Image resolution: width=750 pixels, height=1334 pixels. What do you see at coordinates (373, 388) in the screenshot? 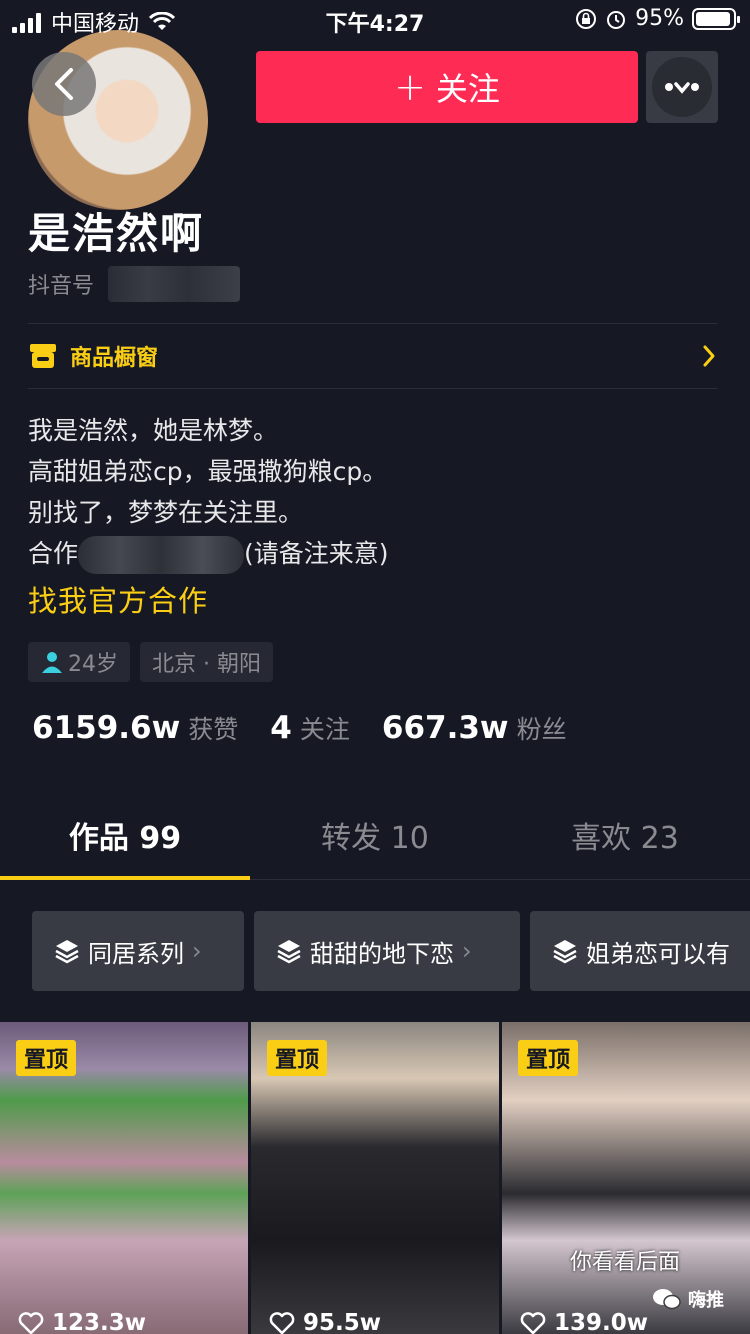
I see `divider` at bounding box center [373, 388].